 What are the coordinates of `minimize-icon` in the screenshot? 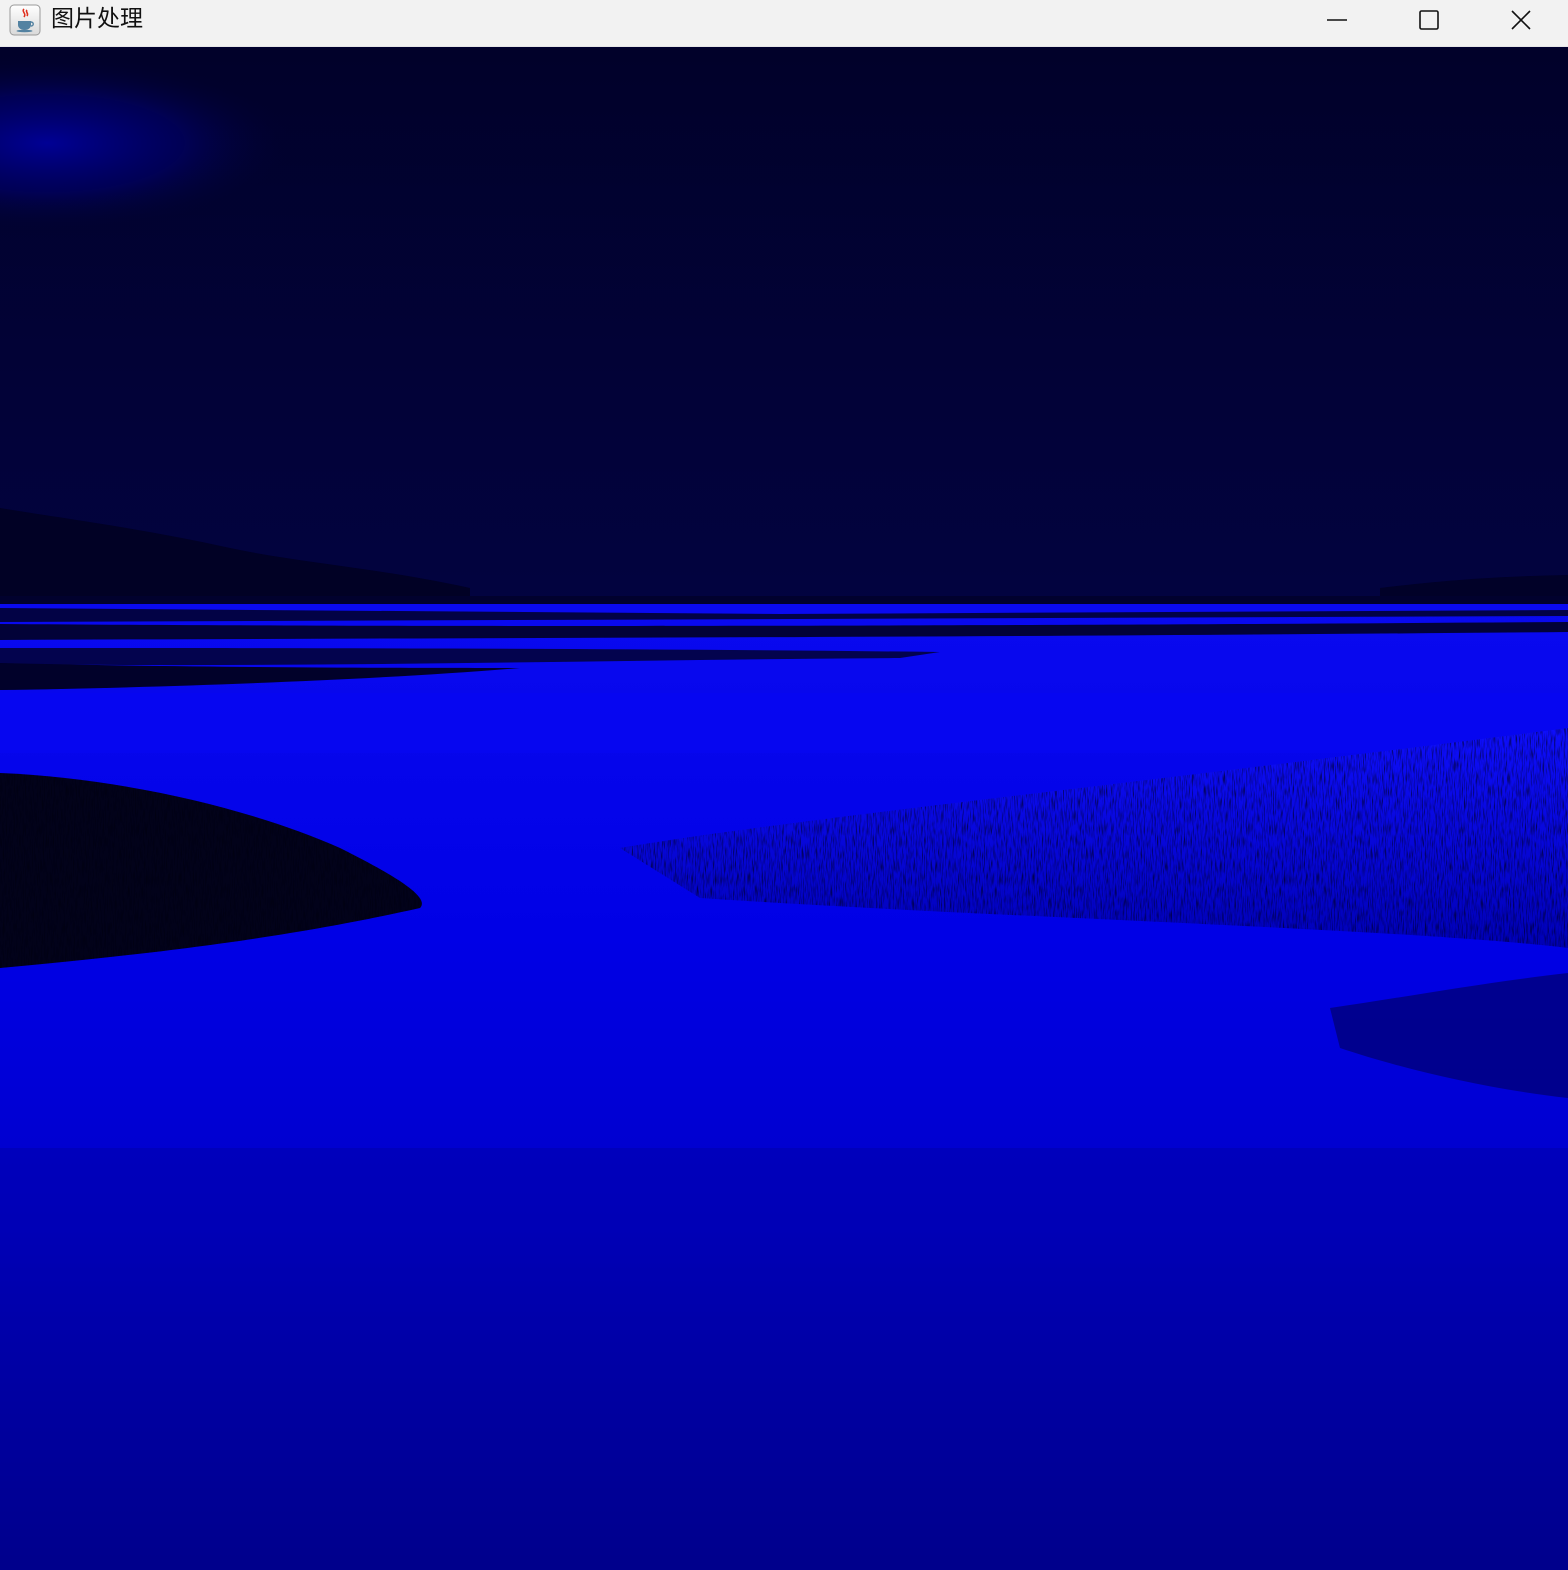 It's located at (1337, 20).